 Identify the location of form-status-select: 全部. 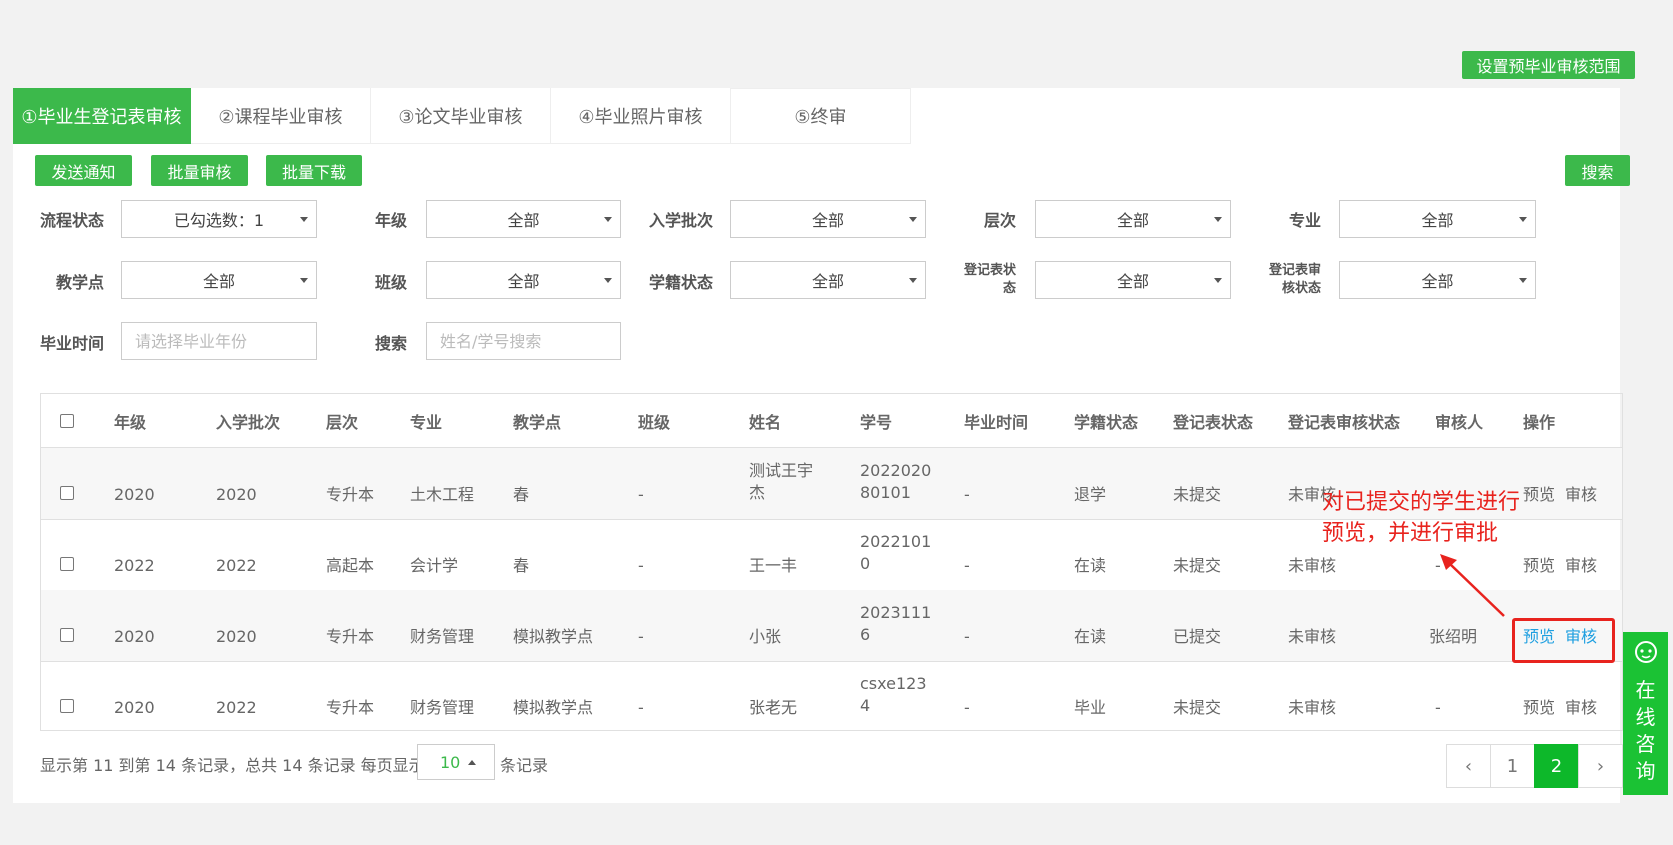
(1133, 280).